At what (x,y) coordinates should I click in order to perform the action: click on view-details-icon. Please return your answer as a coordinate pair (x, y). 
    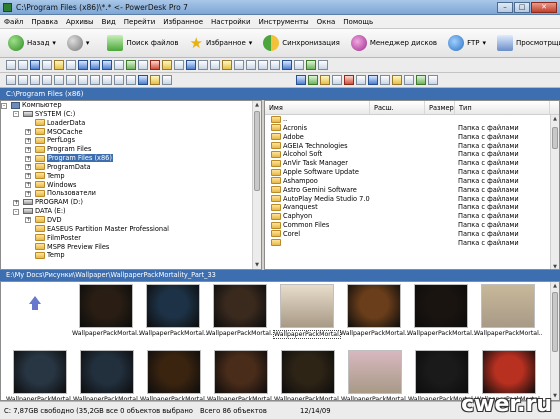
    Looking at the image, I should click on (107, 65).